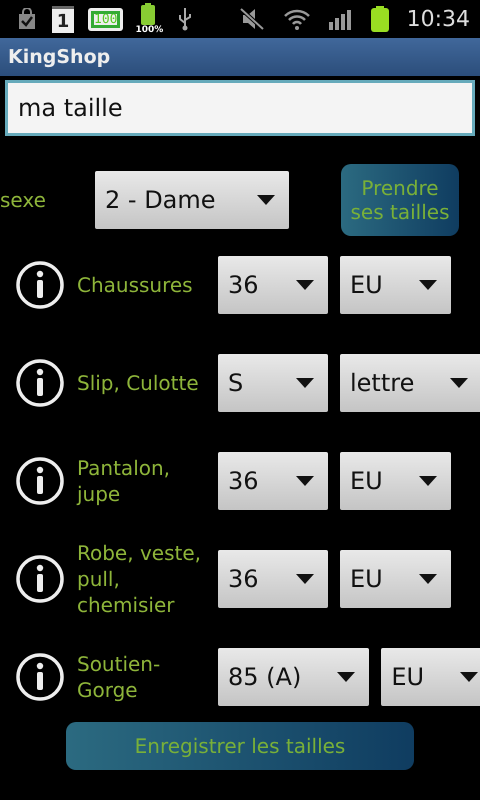 The height and width of the screenshot is (800, 480). I want to click on size-dropdown: S, so click(273, 383).